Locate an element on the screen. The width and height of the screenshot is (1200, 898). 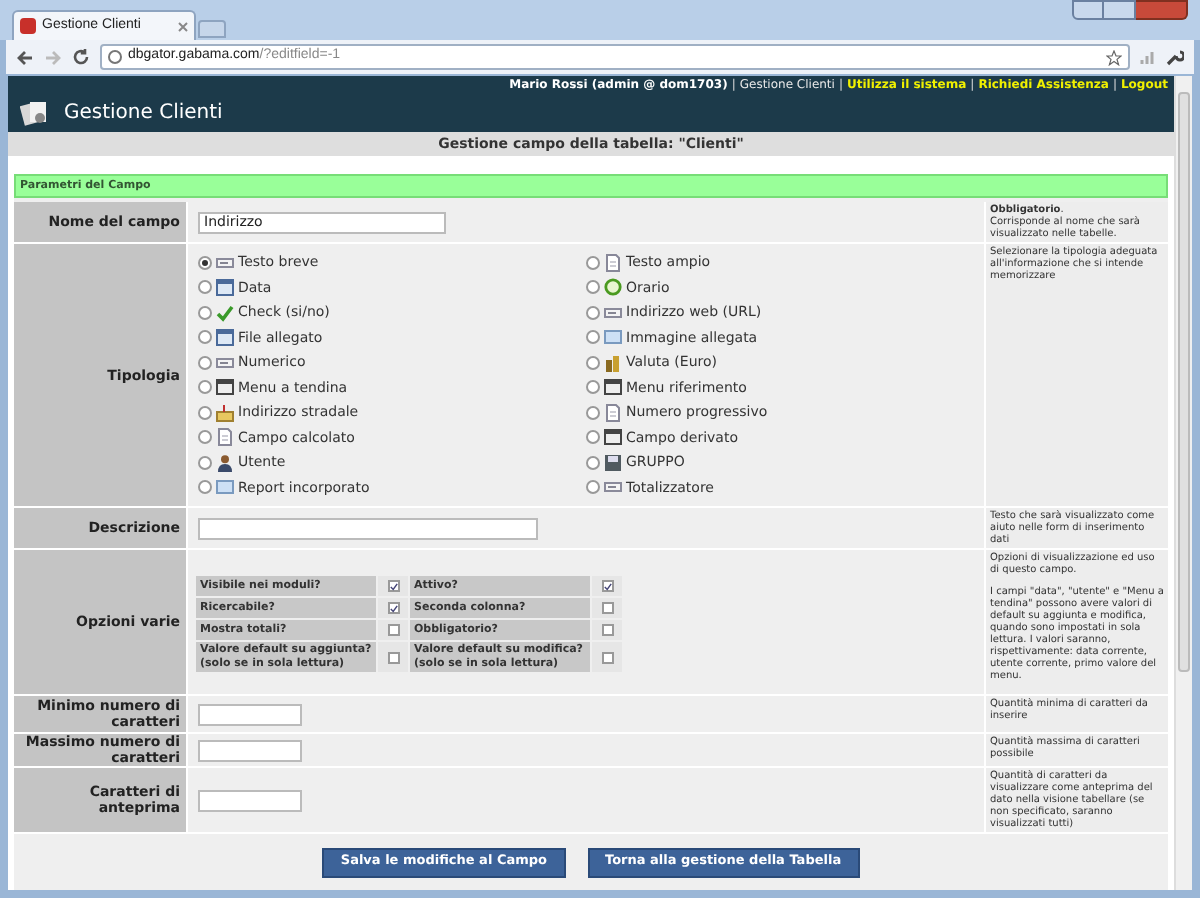
forward-arrow-icon is located at coordinates (53, 57).